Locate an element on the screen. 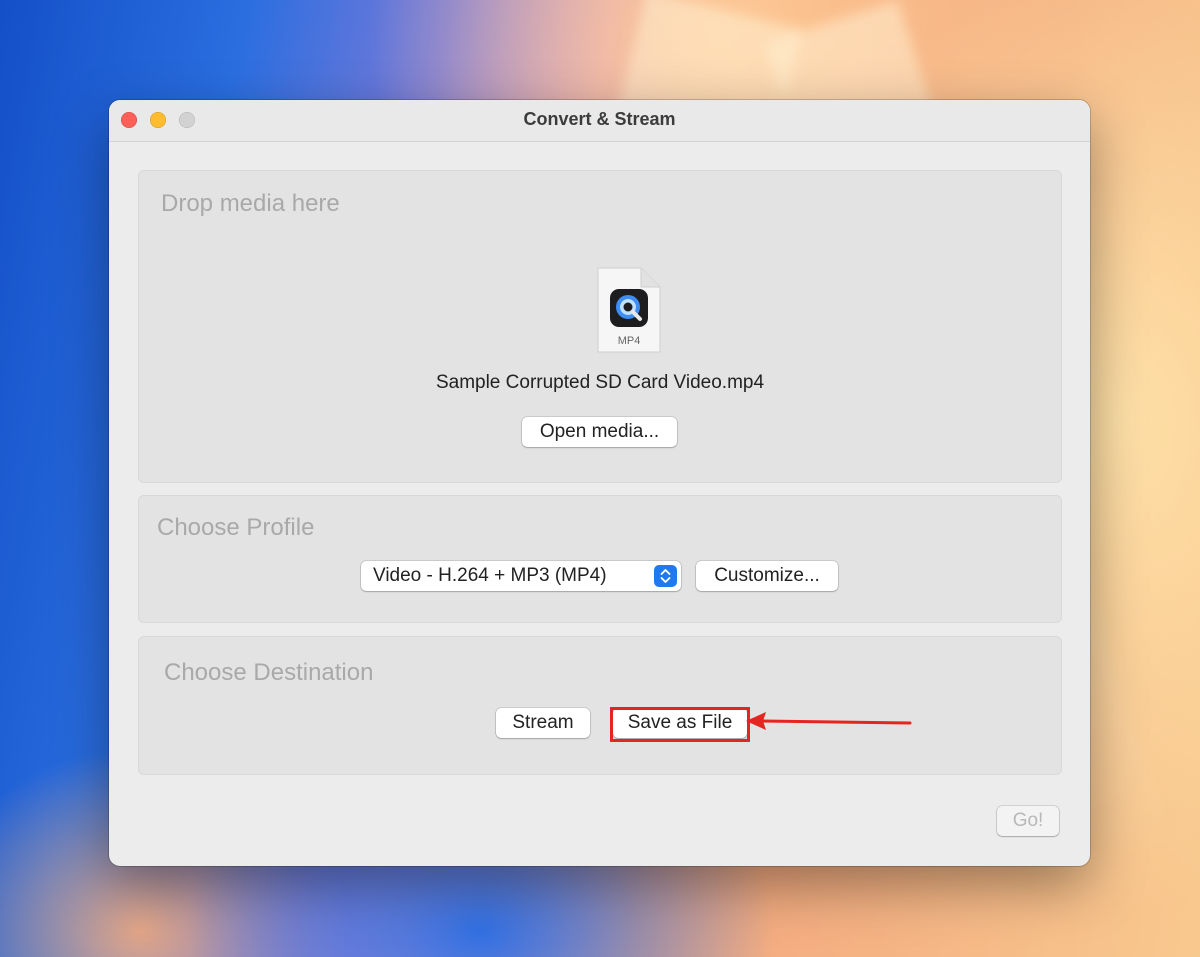 The image size is (1200, 957). pointer-arrow-icon is located at coordinates (829, 721).